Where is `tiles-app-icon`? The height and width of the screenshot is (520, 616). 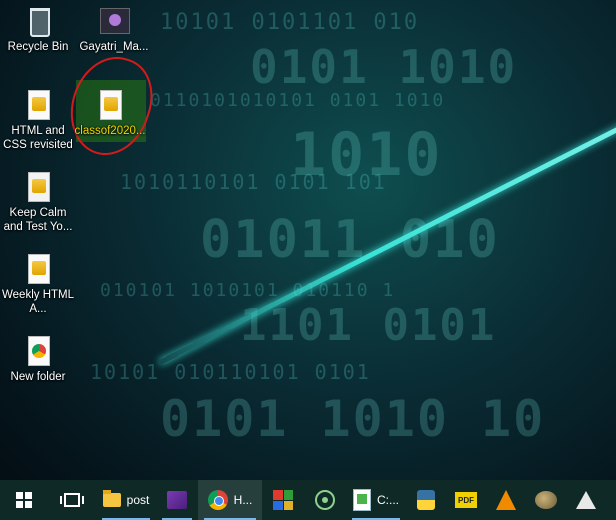
tiles-app-icon is located at coordinates (283, 500).